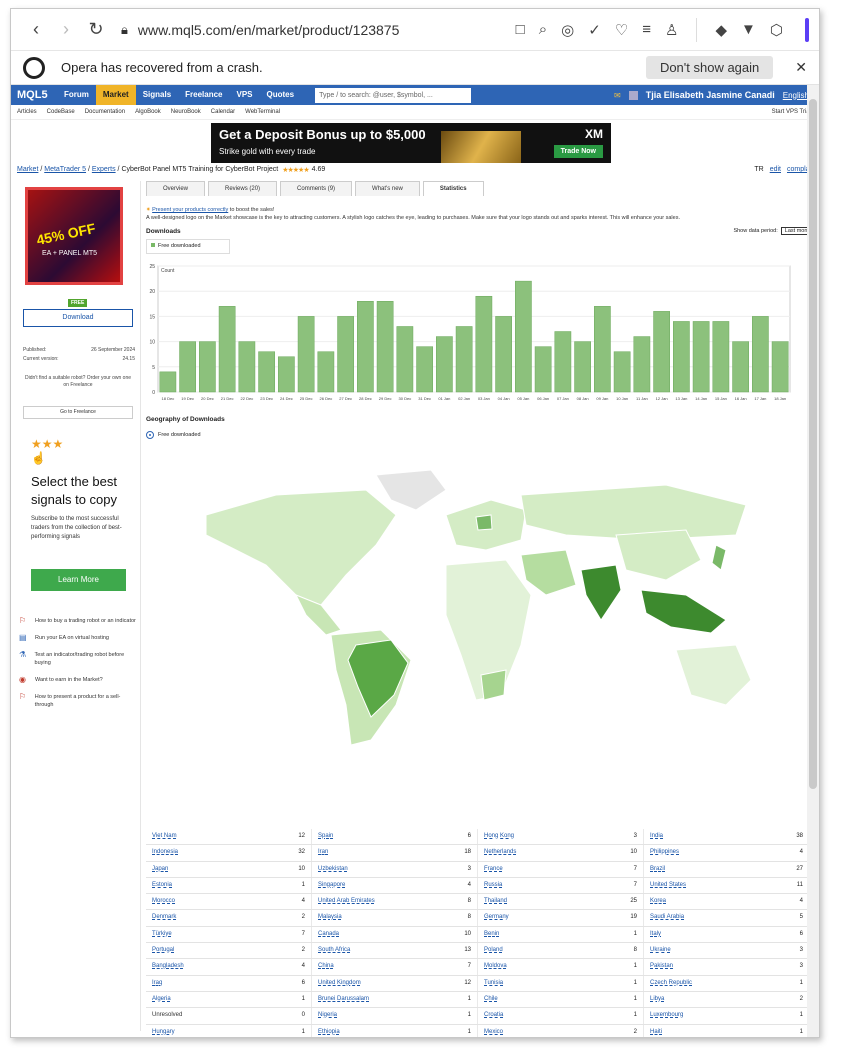 The height and width of the screenshot is (1055, 844). Describe the element at coordinates (330, 917) in the screenshot. I see `country-name: Malaysia` at that location.